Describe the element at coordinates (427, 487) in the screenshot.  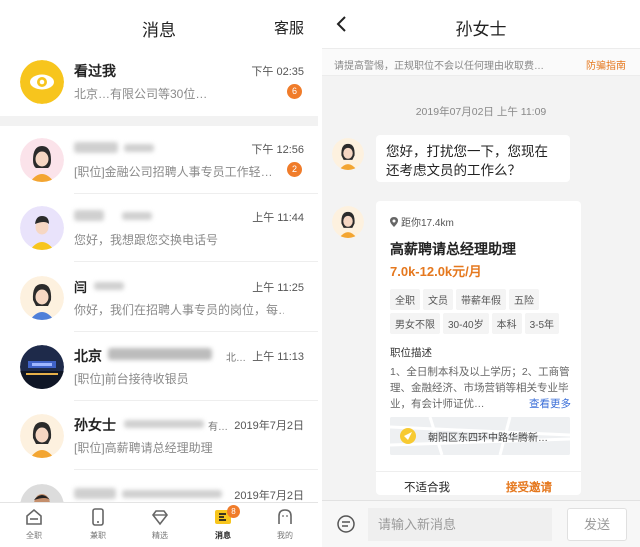
I see `decline-button: 不适合我` at that location.